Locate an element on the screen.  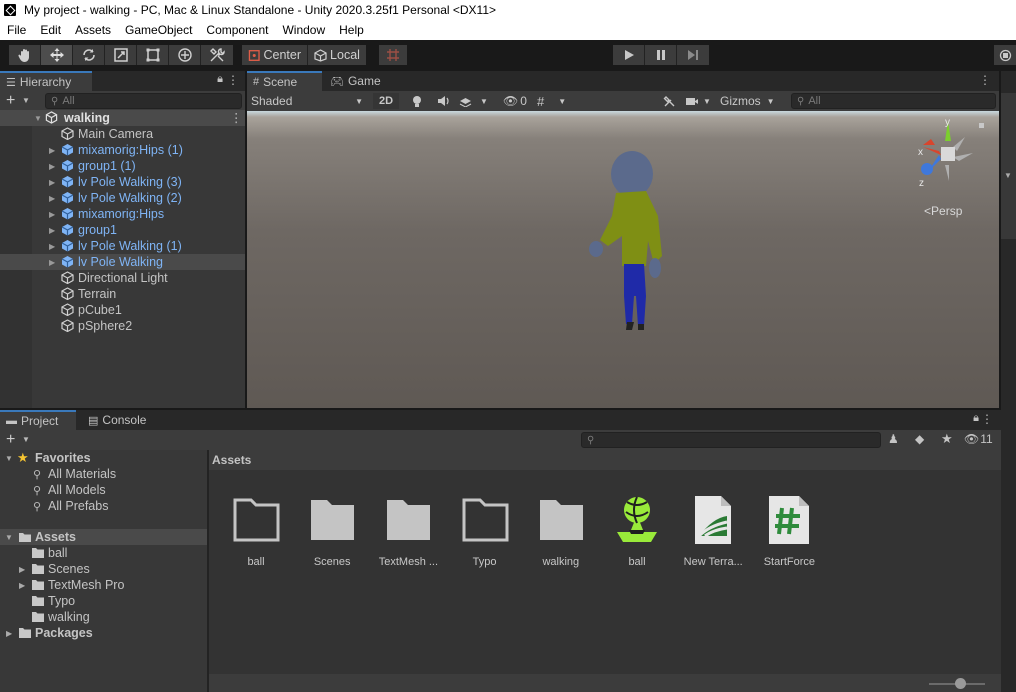
grid-visibility-dropdown: # ▼ is located at coordinates (555, 101).